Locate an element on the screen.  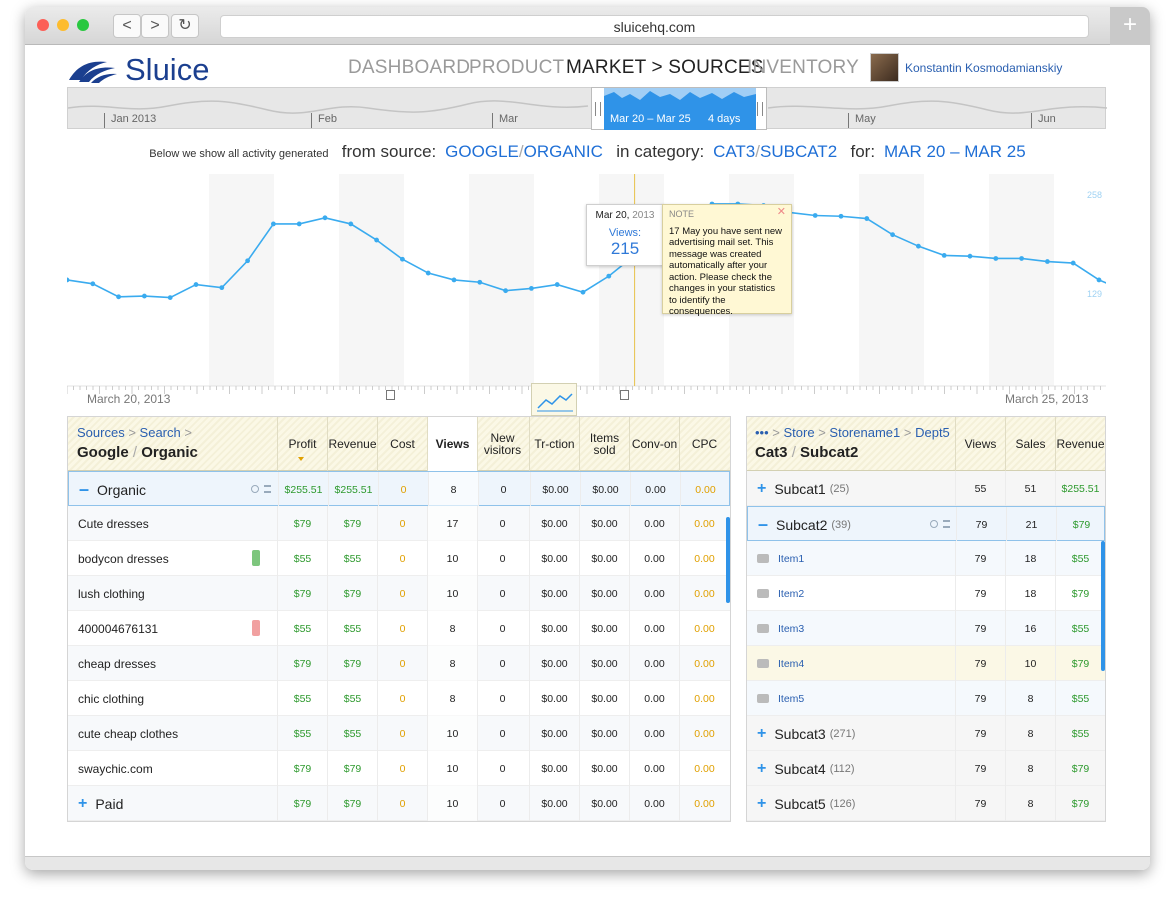
timeline-selection: Mar 20 – Mar 25 4 days is located at coordinates (679, 108).